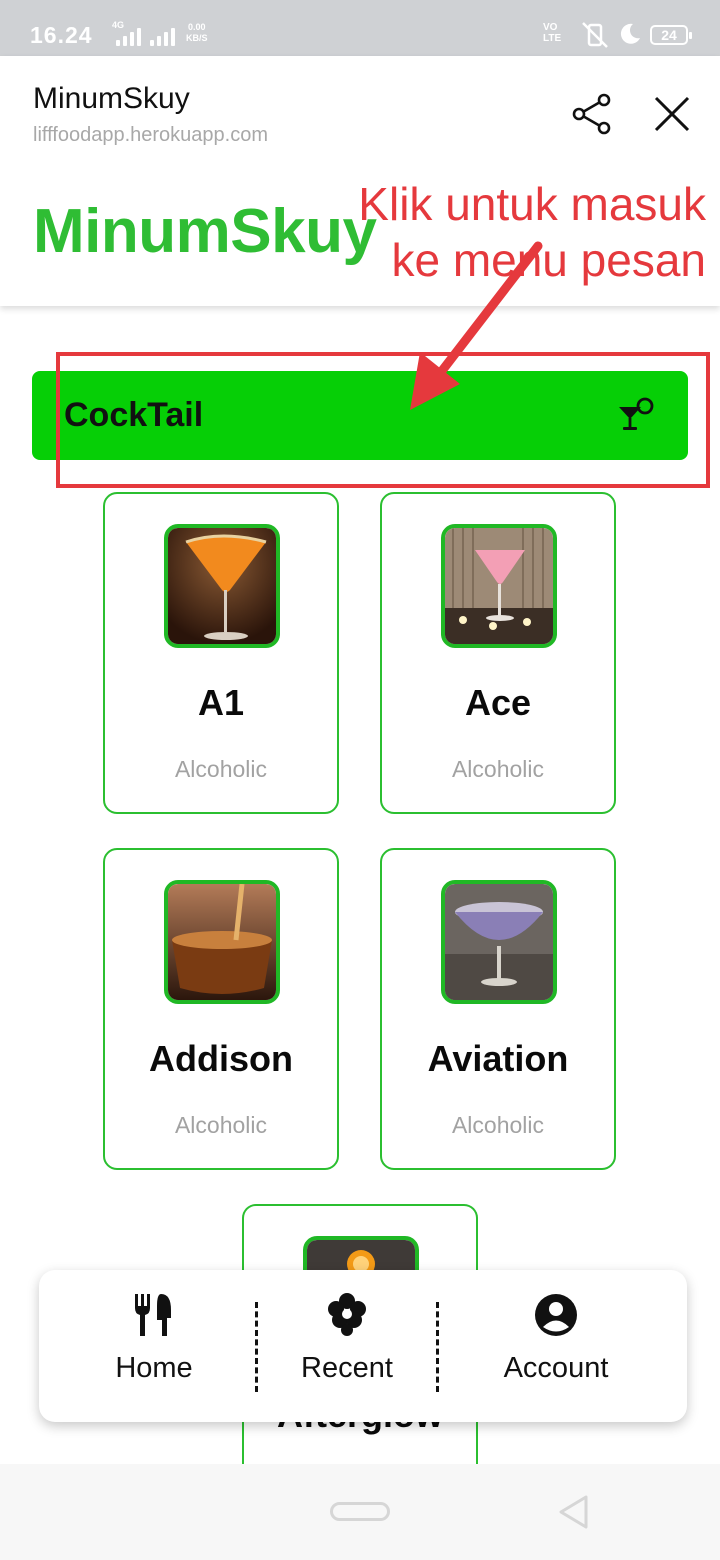 The height and width of the screenshot is (1560, 720). I want to click on home-pill-icon, so click(360, 1511).